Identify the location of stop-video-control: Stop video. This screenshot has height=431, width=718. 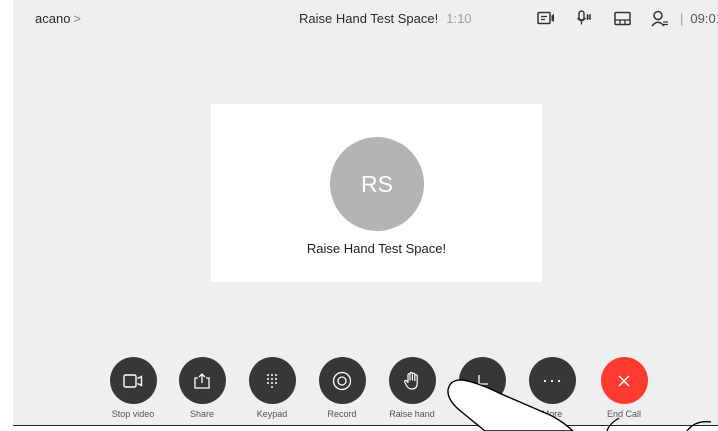
(133, 388).